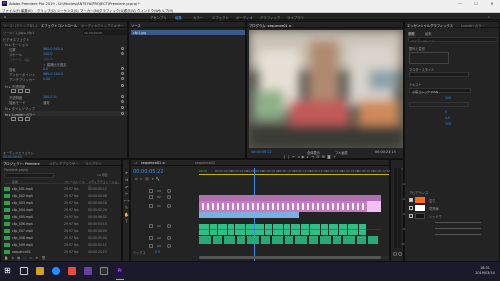  What do you see at coordinates (290, 198) in the screenshot?
I see `v2-clip-lane` at bounding box center [290, 198].